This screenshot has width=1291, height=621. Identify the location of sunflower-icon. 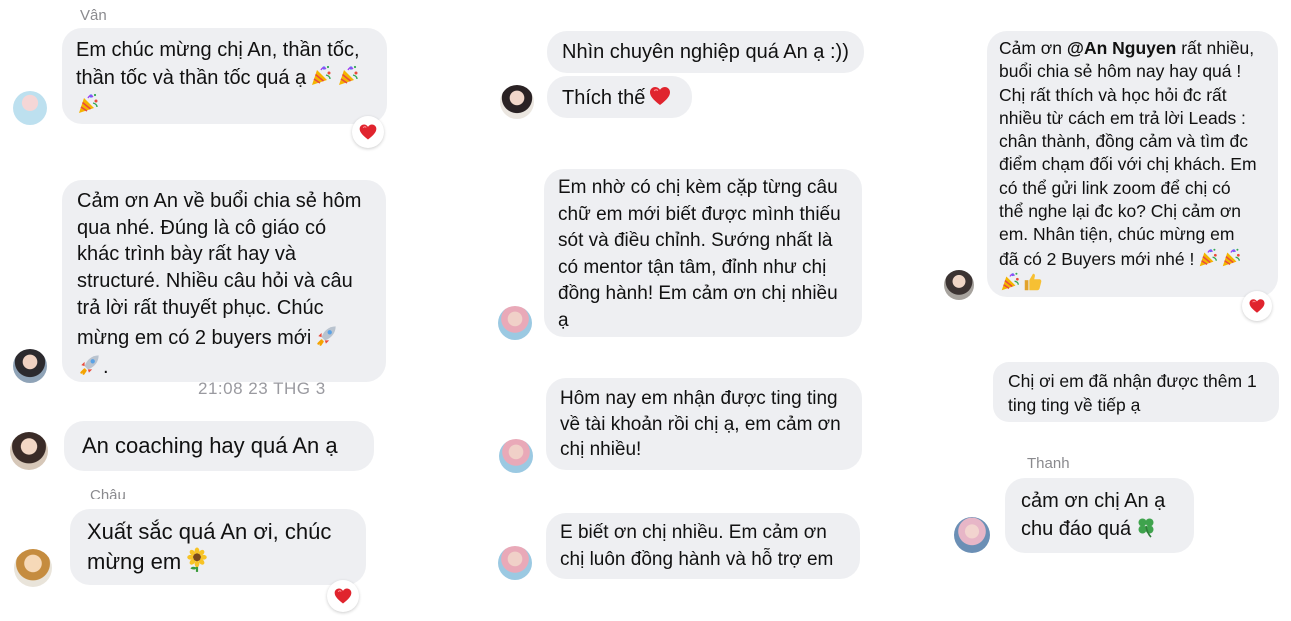
(197, 560).